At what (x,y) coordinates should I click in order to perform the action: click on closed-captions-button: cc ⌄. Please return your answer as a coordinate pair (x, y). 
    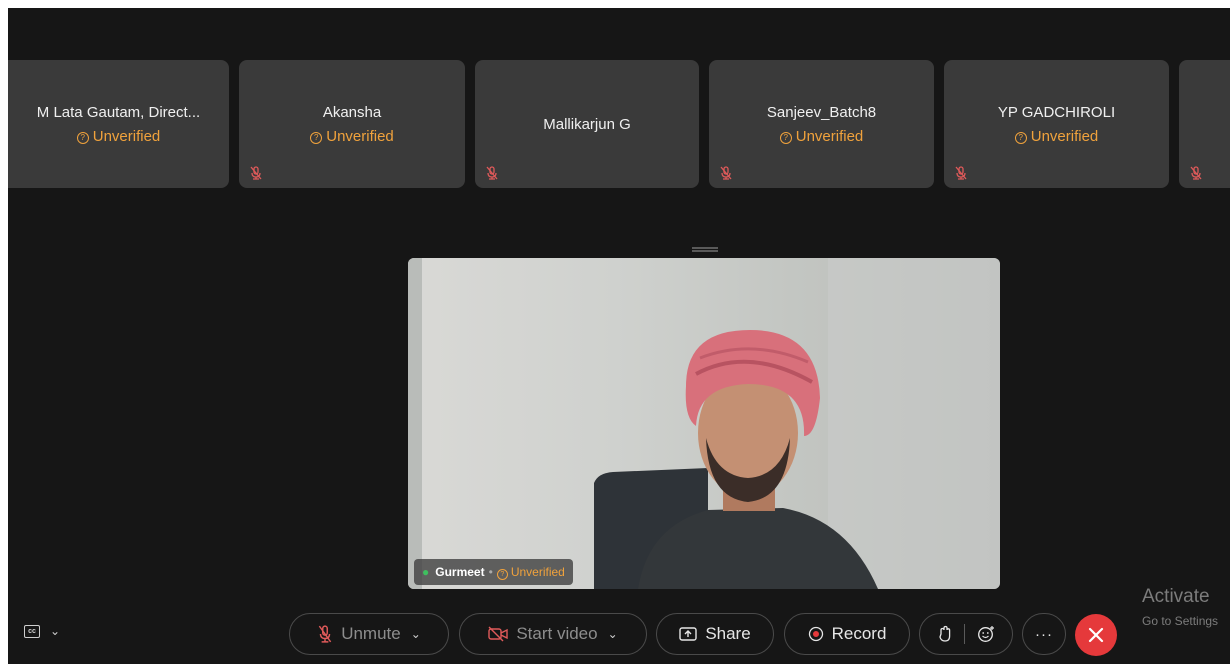
    Looking at the image, I should click on (42, 631).